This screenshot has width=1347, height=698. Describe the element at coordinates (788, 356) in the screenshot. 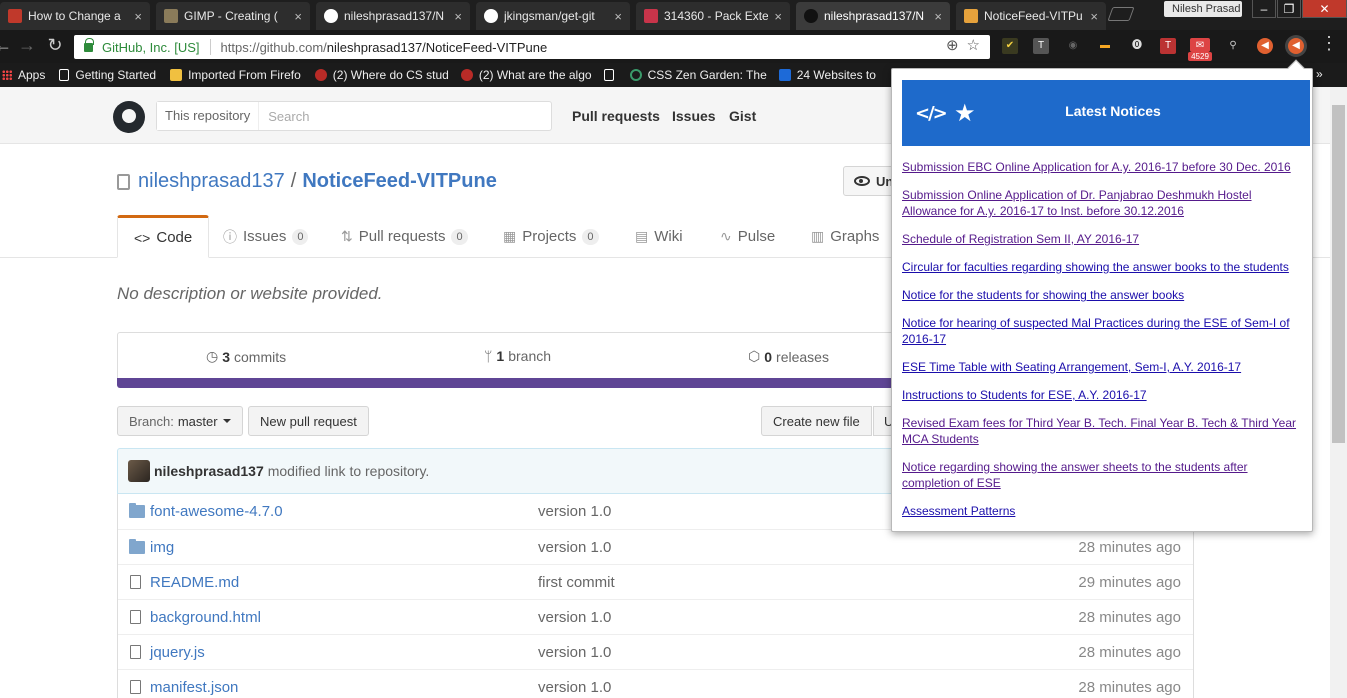

I see `releases-link: ⬡ 0 releases` at that location.